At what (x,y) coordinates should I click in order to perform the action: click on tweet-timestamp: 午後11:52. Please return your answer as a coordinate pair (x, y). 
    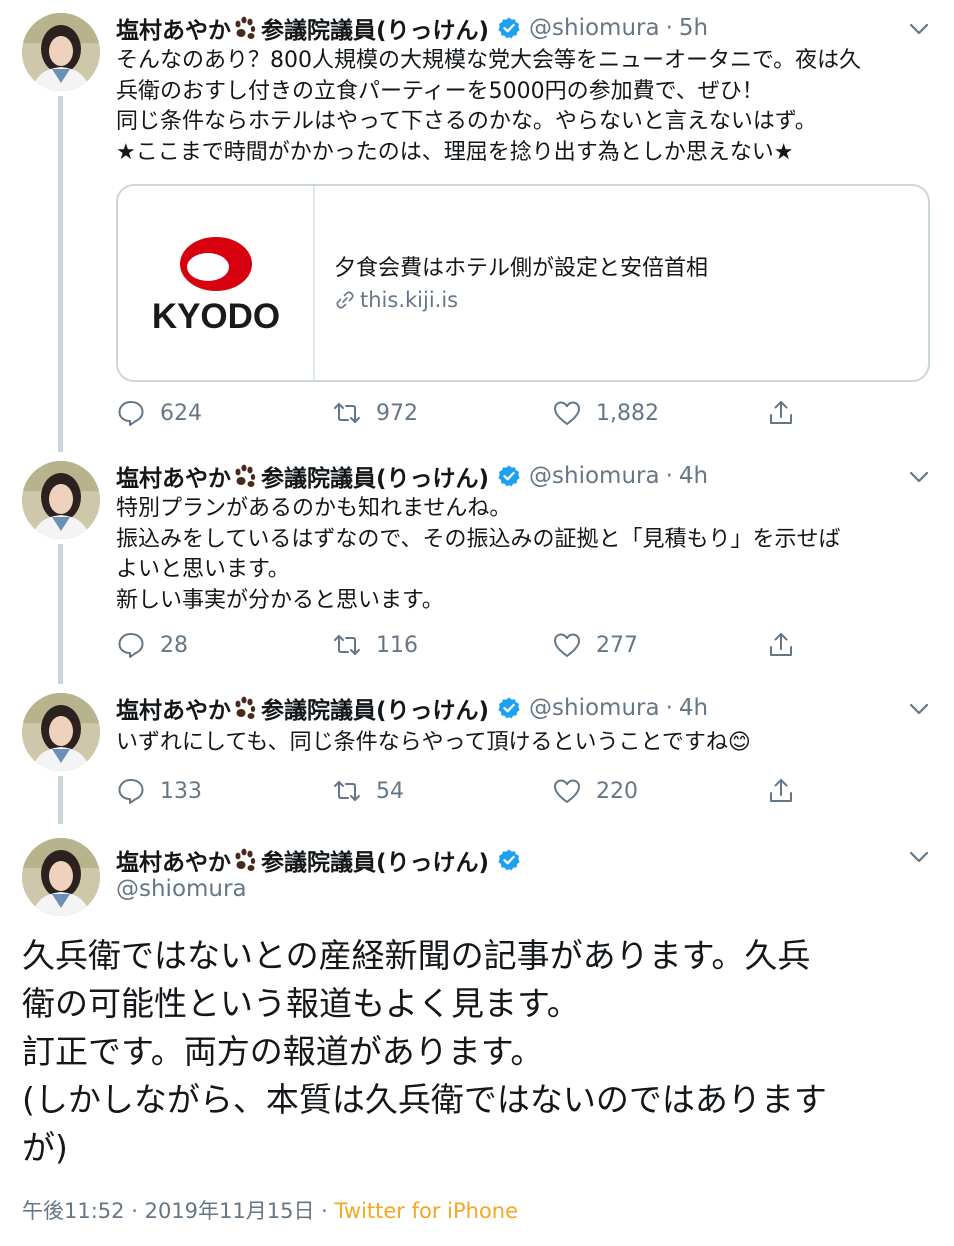
    Looking at the image, I should click on (73, 1211).